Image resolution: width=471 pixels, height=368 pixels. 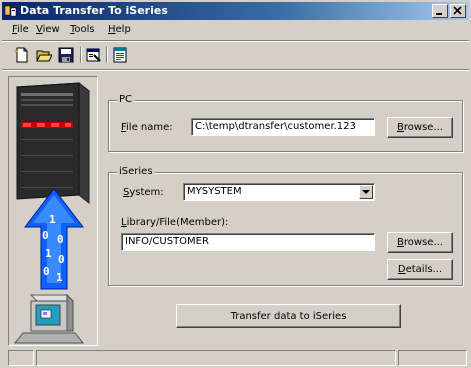 I want to click on status-bar, so click(x=235, y=358).